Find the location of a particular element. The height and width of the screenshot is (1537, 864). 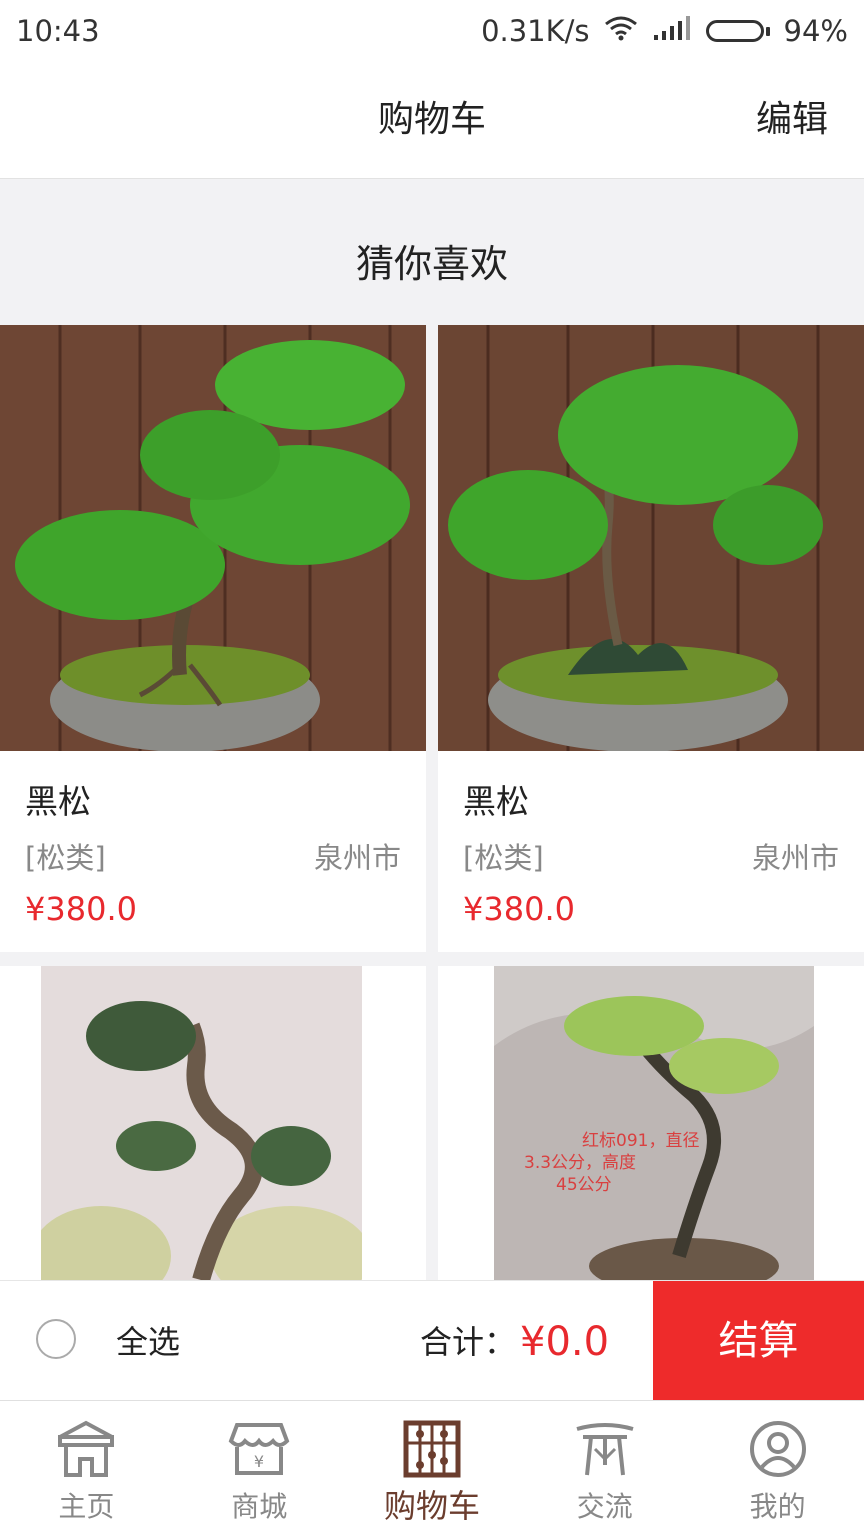

page-title: 购物车 is located at coordinates (431, 119).